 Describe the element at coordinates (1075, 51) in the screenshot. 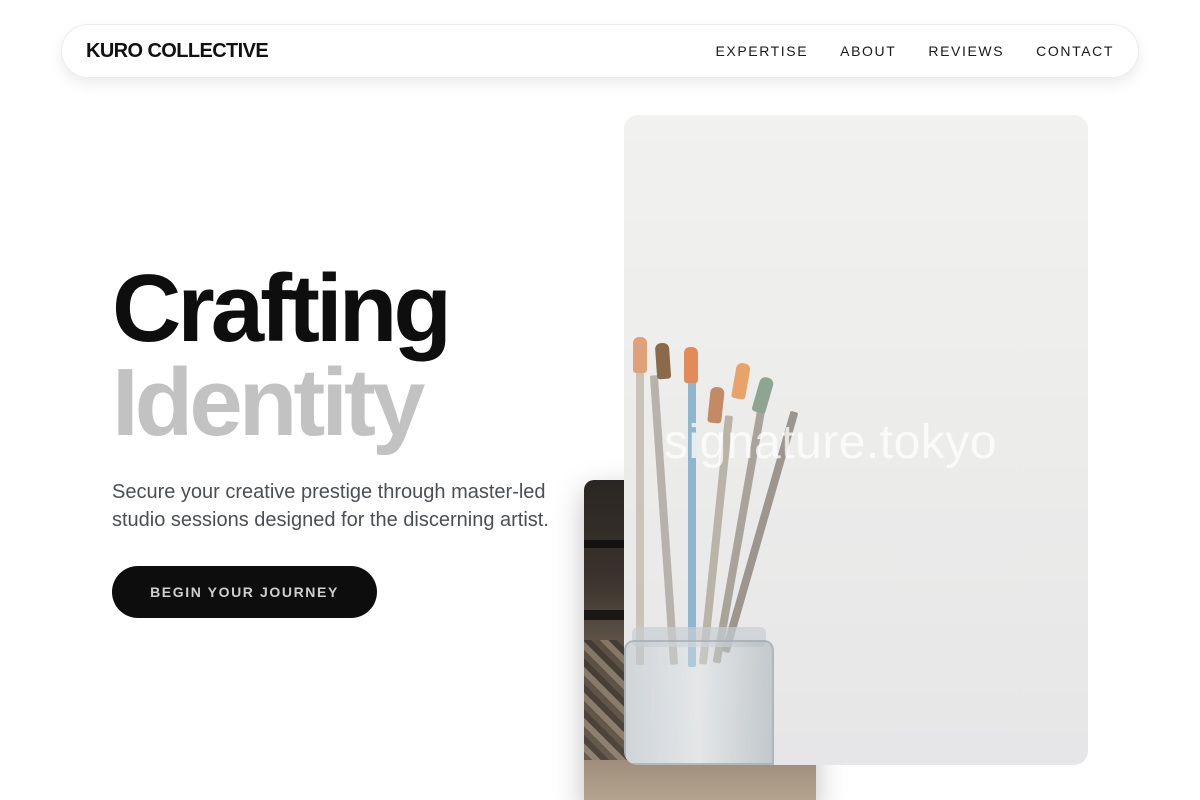

I see `nav-link-contact: CONTACT` at that location.